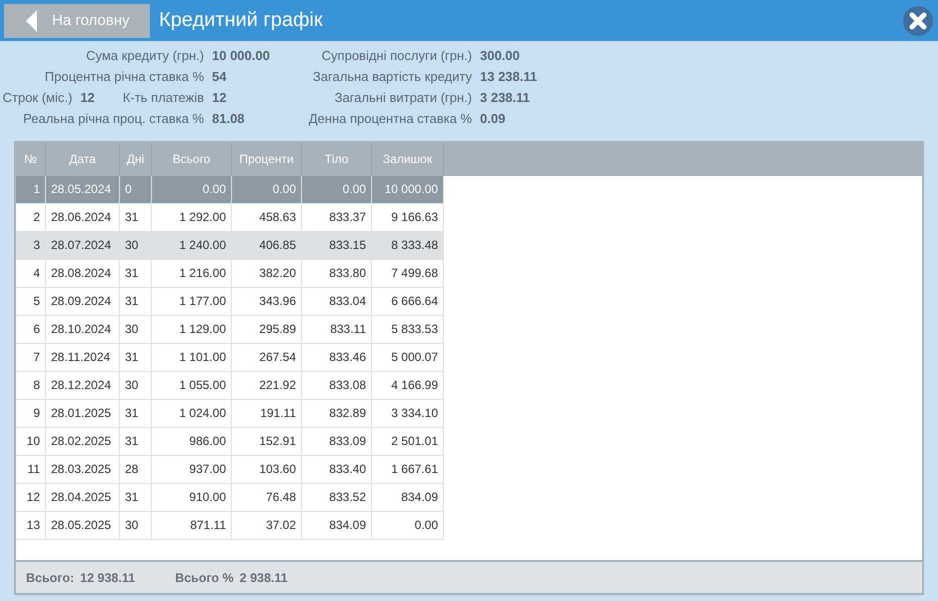 The height and width of the screenshot is (601, 938). Describe the element at coordinates (136, 189) in the screenshot. I see `table-cell: 0` at that location.